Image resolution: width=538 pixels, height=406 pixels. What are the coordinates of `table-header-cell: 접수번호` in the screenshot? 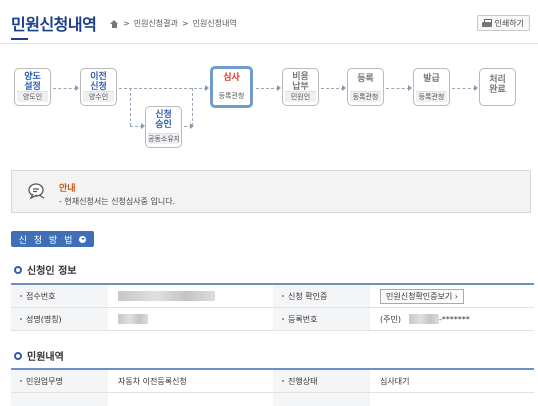 It's located at (59, 296).